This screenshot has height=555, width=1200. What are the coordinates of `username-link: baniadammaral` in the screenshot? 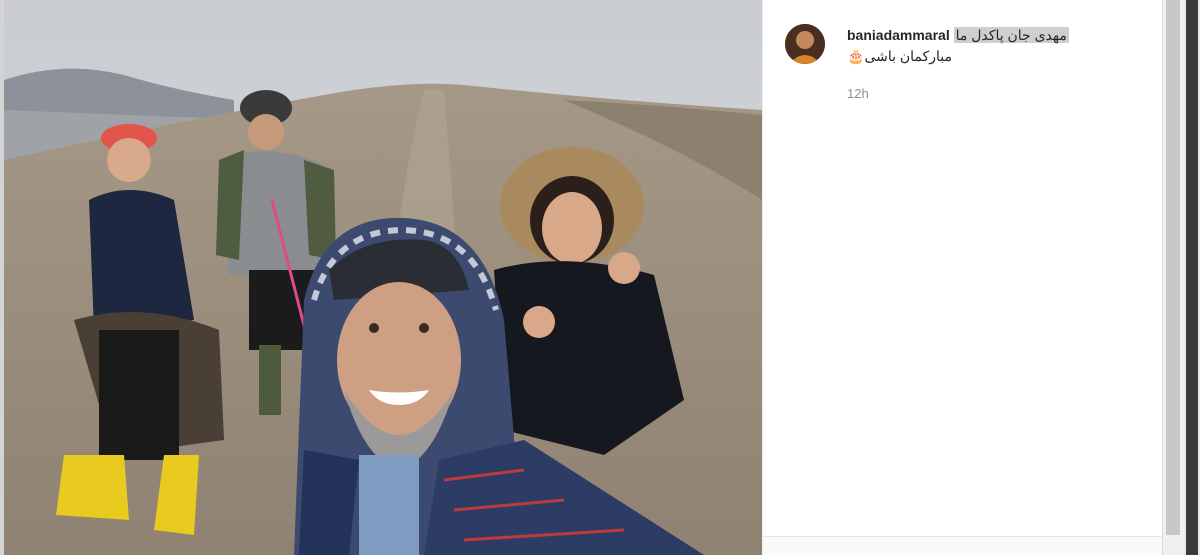 It's located at (898, 35).